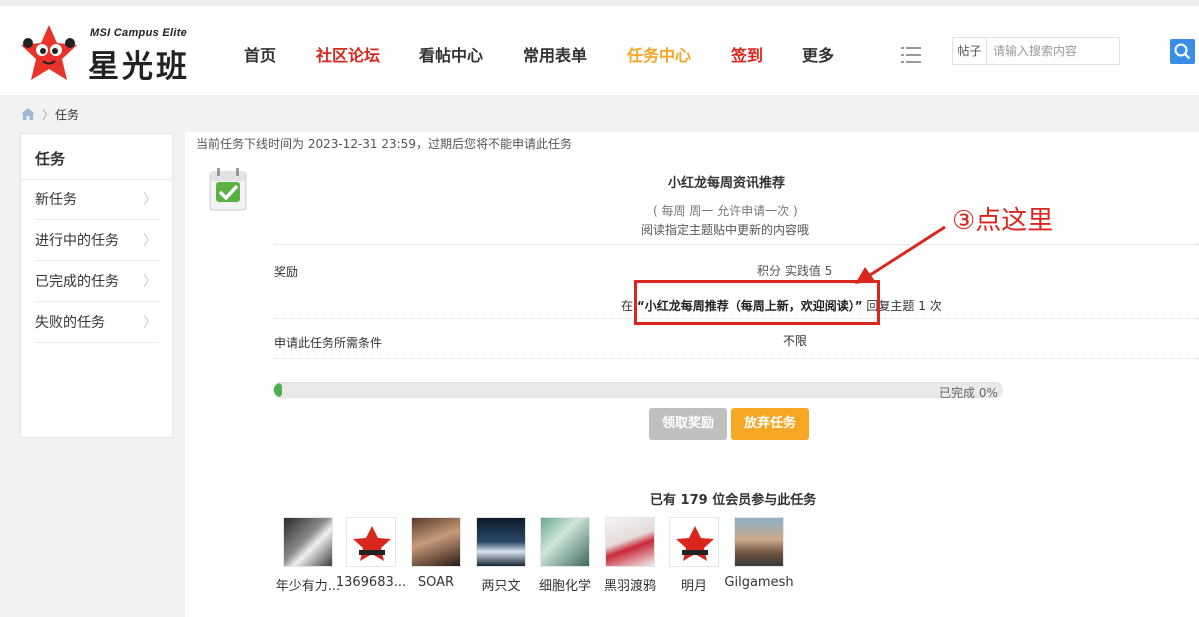 This screenshot has width=1199, height=617. I want to click on reward-value: 积分 实践值 5, so click(795, 271).